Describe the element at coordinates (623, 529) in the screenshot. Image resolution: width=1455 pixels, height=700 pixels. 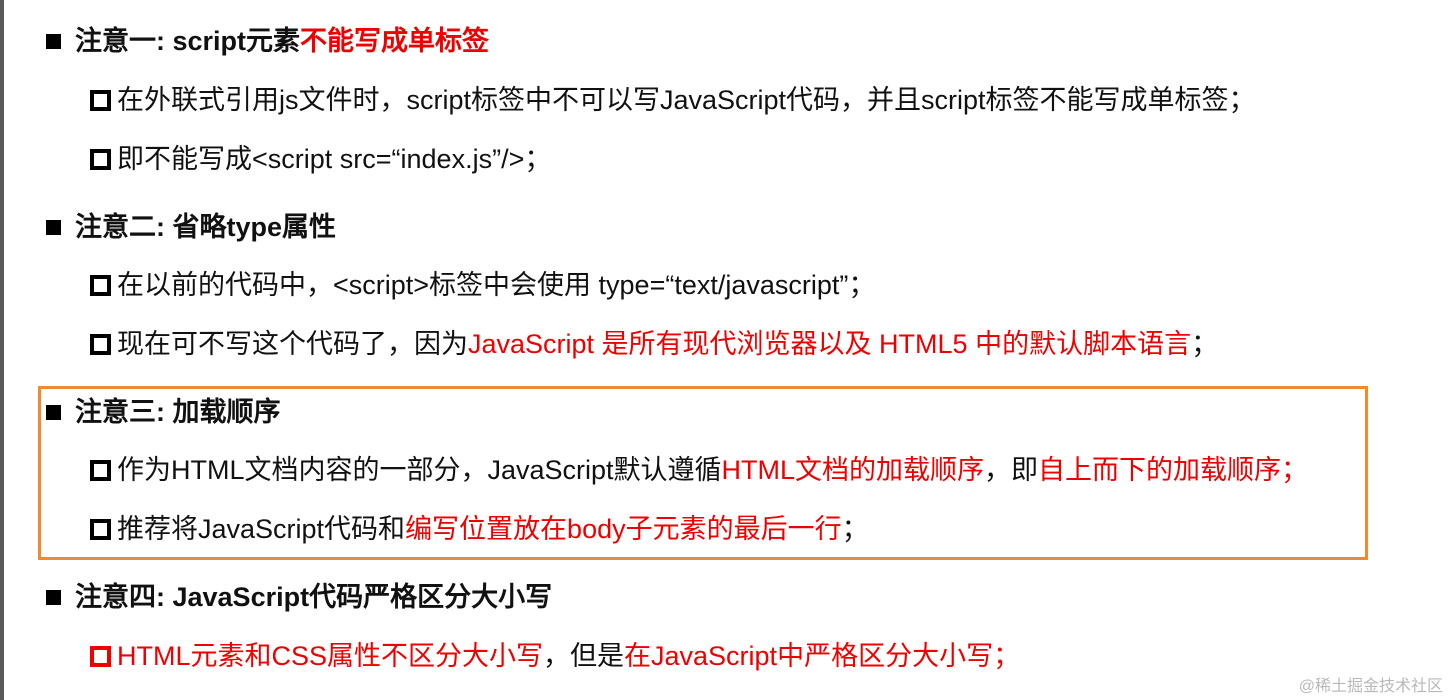
I see `note-3-item-2-emphasis: 编写位置放在body子元素的最后一行` at that location.